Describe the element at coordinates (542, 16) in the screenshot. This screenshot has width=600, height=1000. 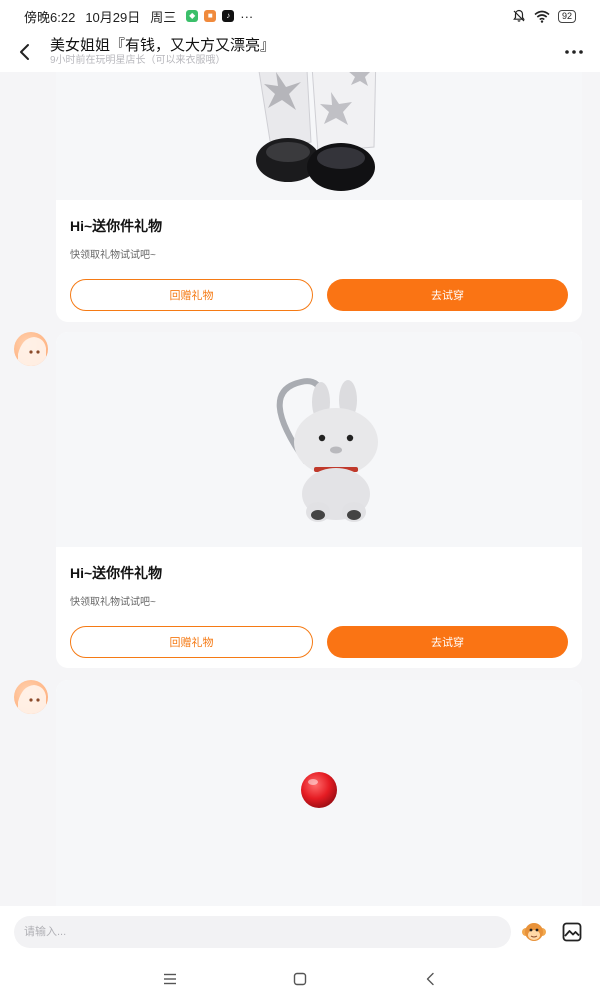
I see `wifi-icon` at that location.